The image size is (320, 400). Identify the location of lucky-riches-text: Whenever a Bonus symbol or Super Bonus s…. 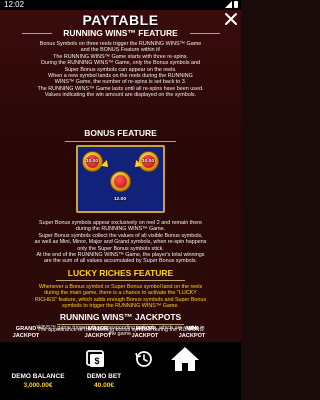
(120, 297).